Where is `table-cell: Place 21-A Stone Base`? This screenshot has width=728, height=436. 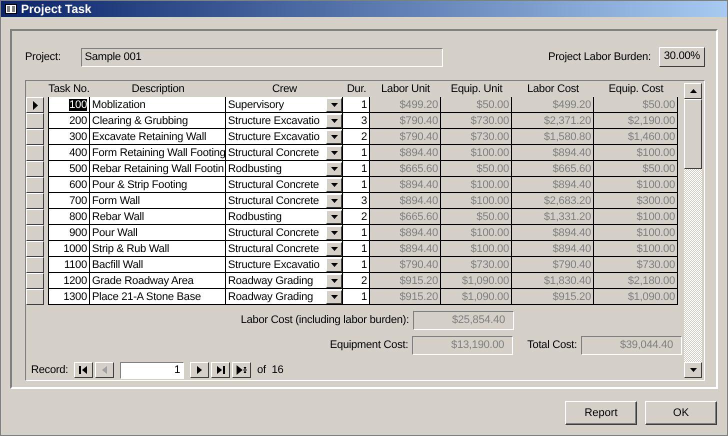
table-cell: Place 21-A Stone Base is located at coordinates (158, 297).